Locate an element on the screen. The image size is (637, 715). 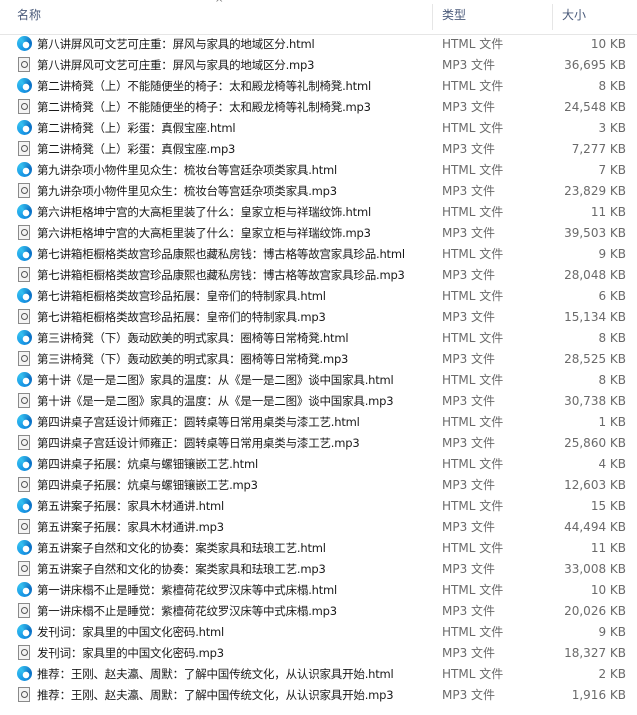
file-row: 第五讲案子自然和文化的协奏：案类家具和珐琅工艺.html HTML 文件 11 KB is located at coordinates (318, 548).